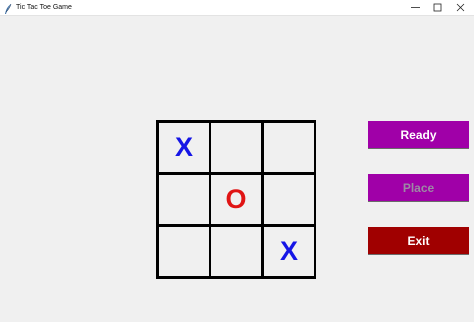 This screenshot has height=322, width=474. What do you see at coordinates (44, 7) in the screenshot?
I see `window-title: Tic Tac Toe Game` at bounding box center [44, 7].